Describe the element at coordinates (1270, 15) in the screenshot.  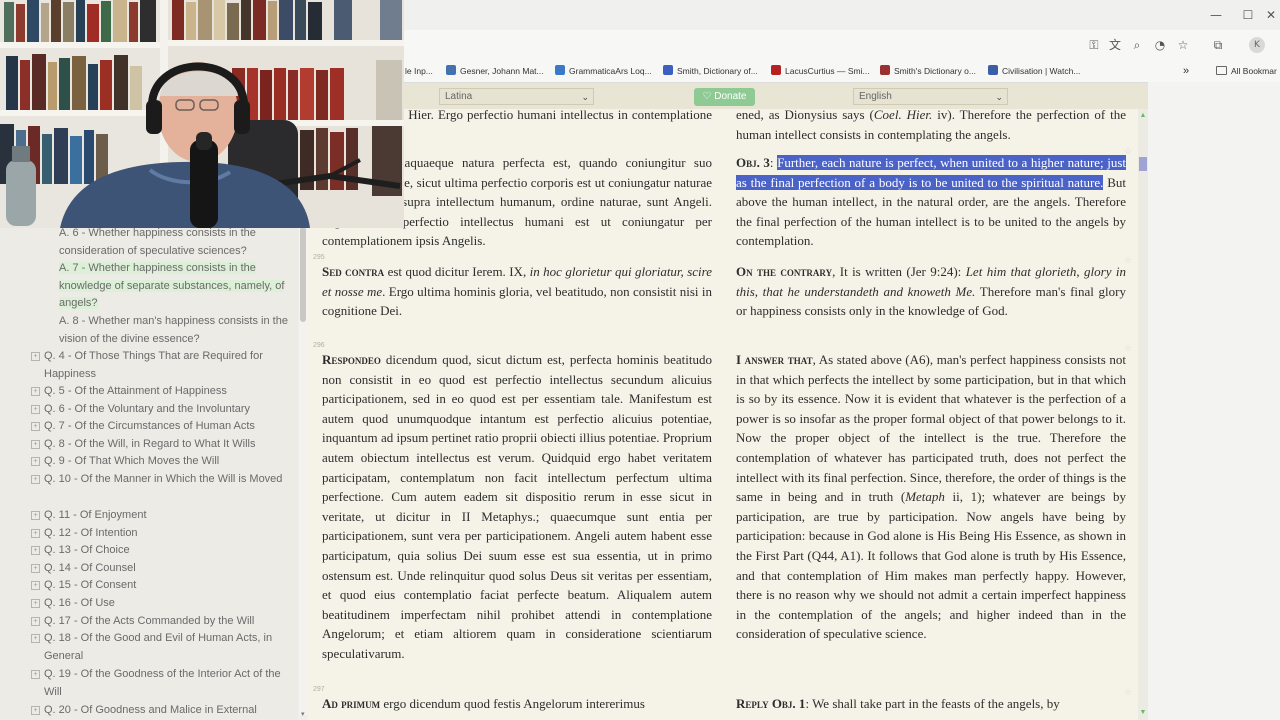
I see `close-window-icon: ✕` at that location.